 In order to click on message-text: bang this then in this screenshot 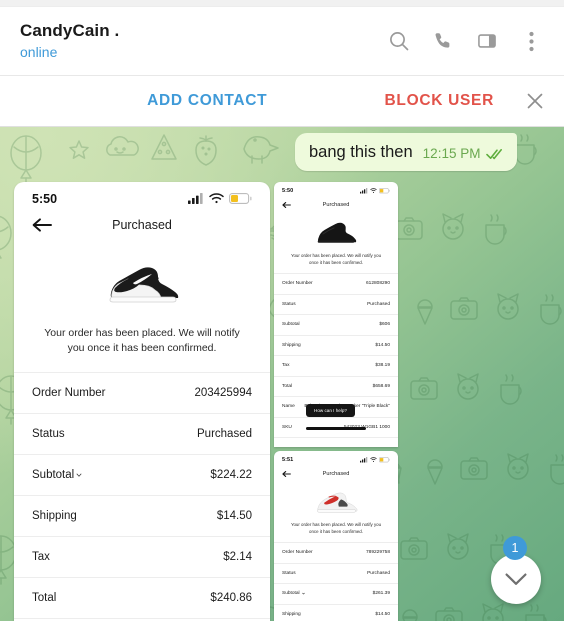, I will do `click(361, 152)`.